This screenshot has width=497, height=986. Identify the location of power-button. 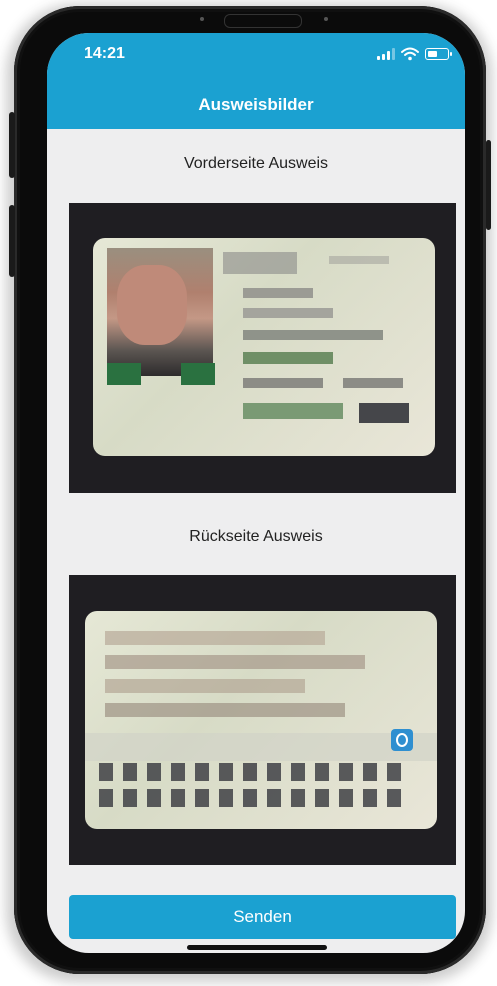
(488, 185).